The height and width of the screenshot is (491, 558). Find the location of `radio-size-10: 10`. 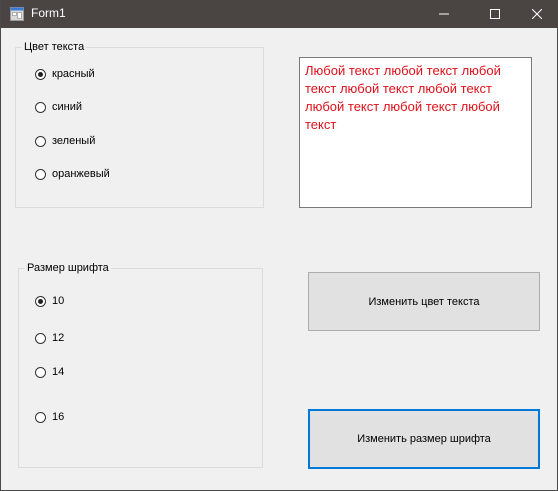

radio-size-10: 10 is located at coordinates (49, 301).